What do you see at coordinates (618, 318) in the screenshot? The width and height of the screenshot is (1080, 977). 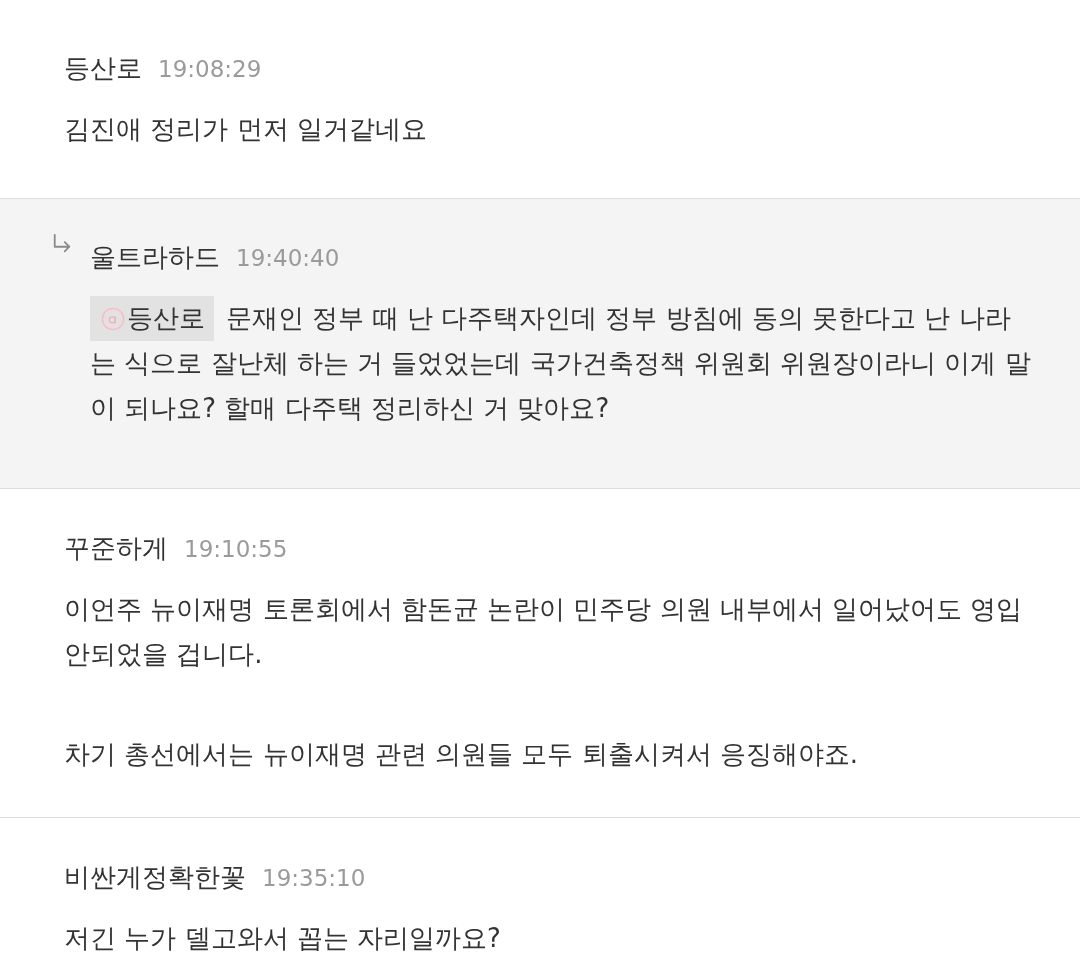 I see `comment-text: 문재인 정부 때 난 다주택자인데 정부 방침에 동의 못한다고 난 나라` at bounding box center [618, 318].